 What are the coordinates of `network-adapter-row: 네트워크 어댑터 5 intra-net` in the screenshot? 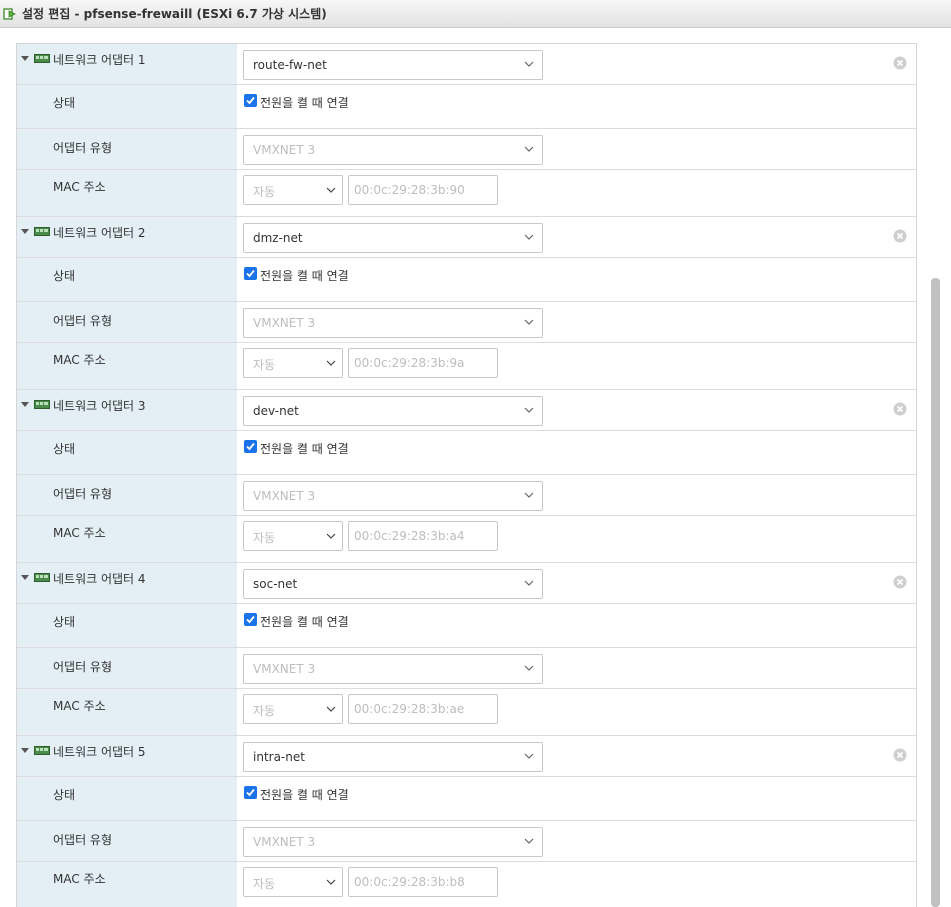 It's located at (466, 756).